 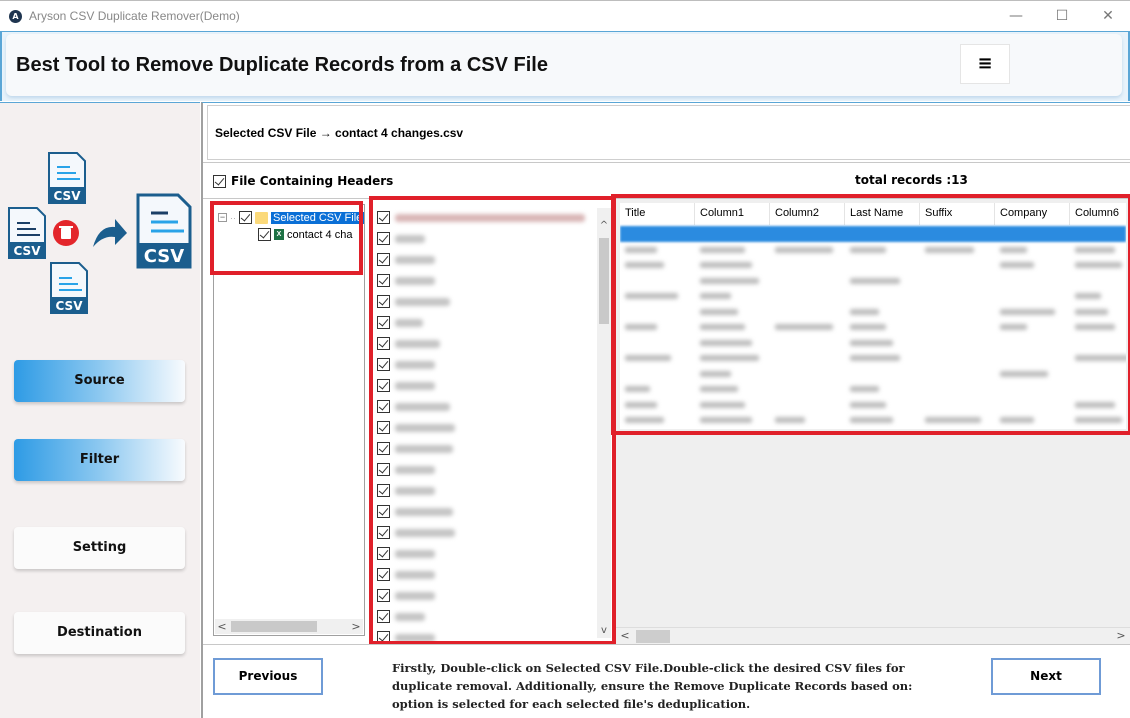 I want to click on collapse-icon: −, so click(x=222, y=217).